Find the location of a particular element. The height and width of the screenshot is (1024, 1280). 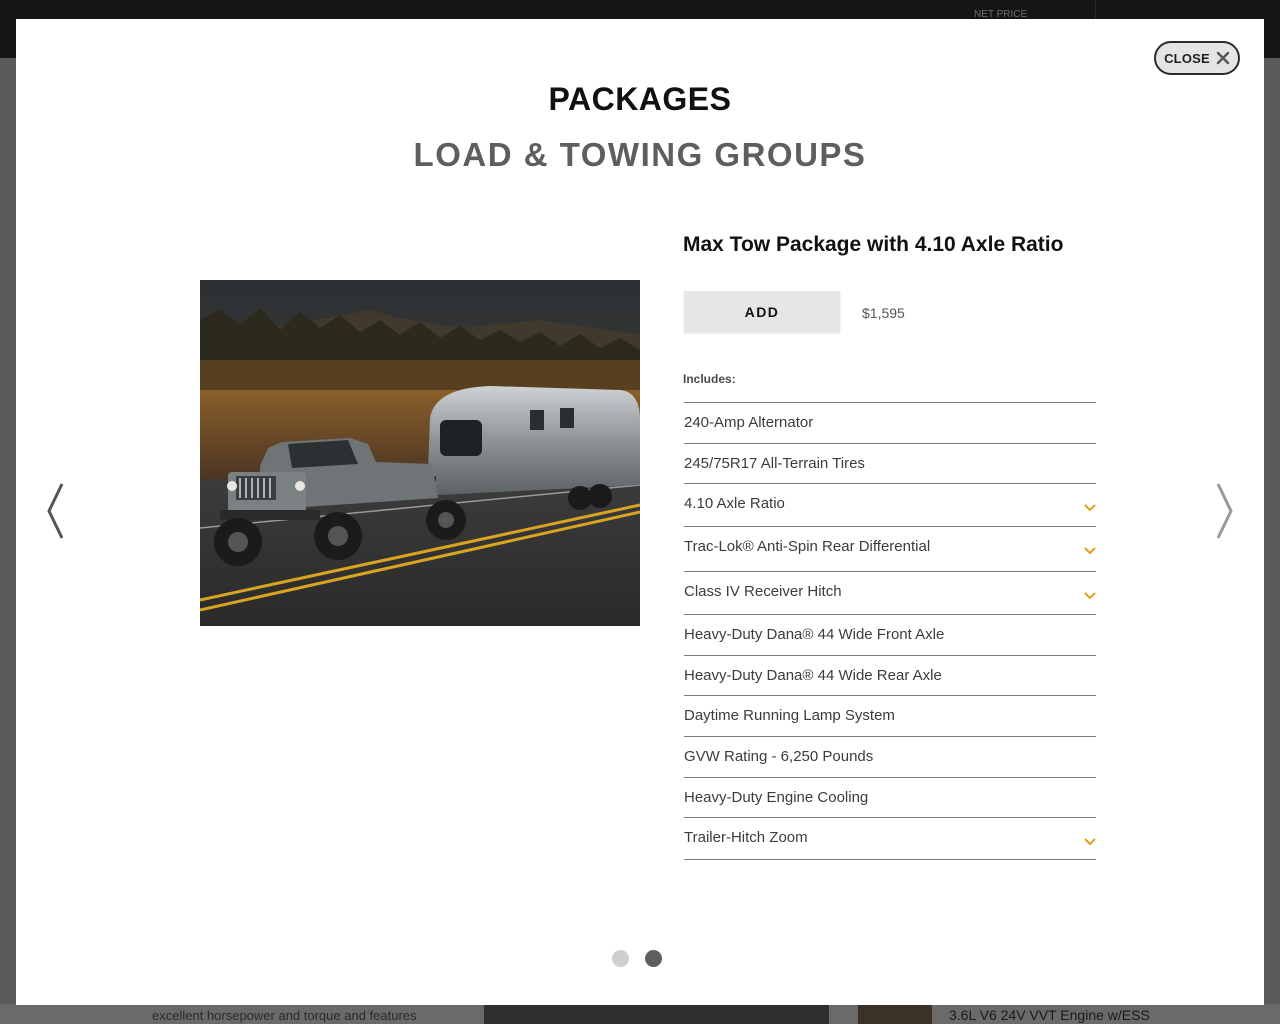

close-label: CLOSE is located at coordinates (1187, 58).